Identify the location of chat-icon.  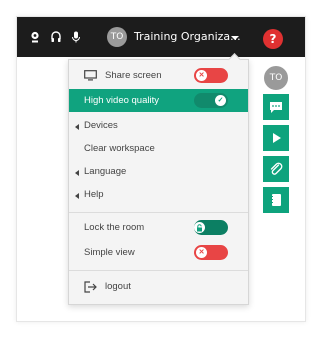
(276, 107).